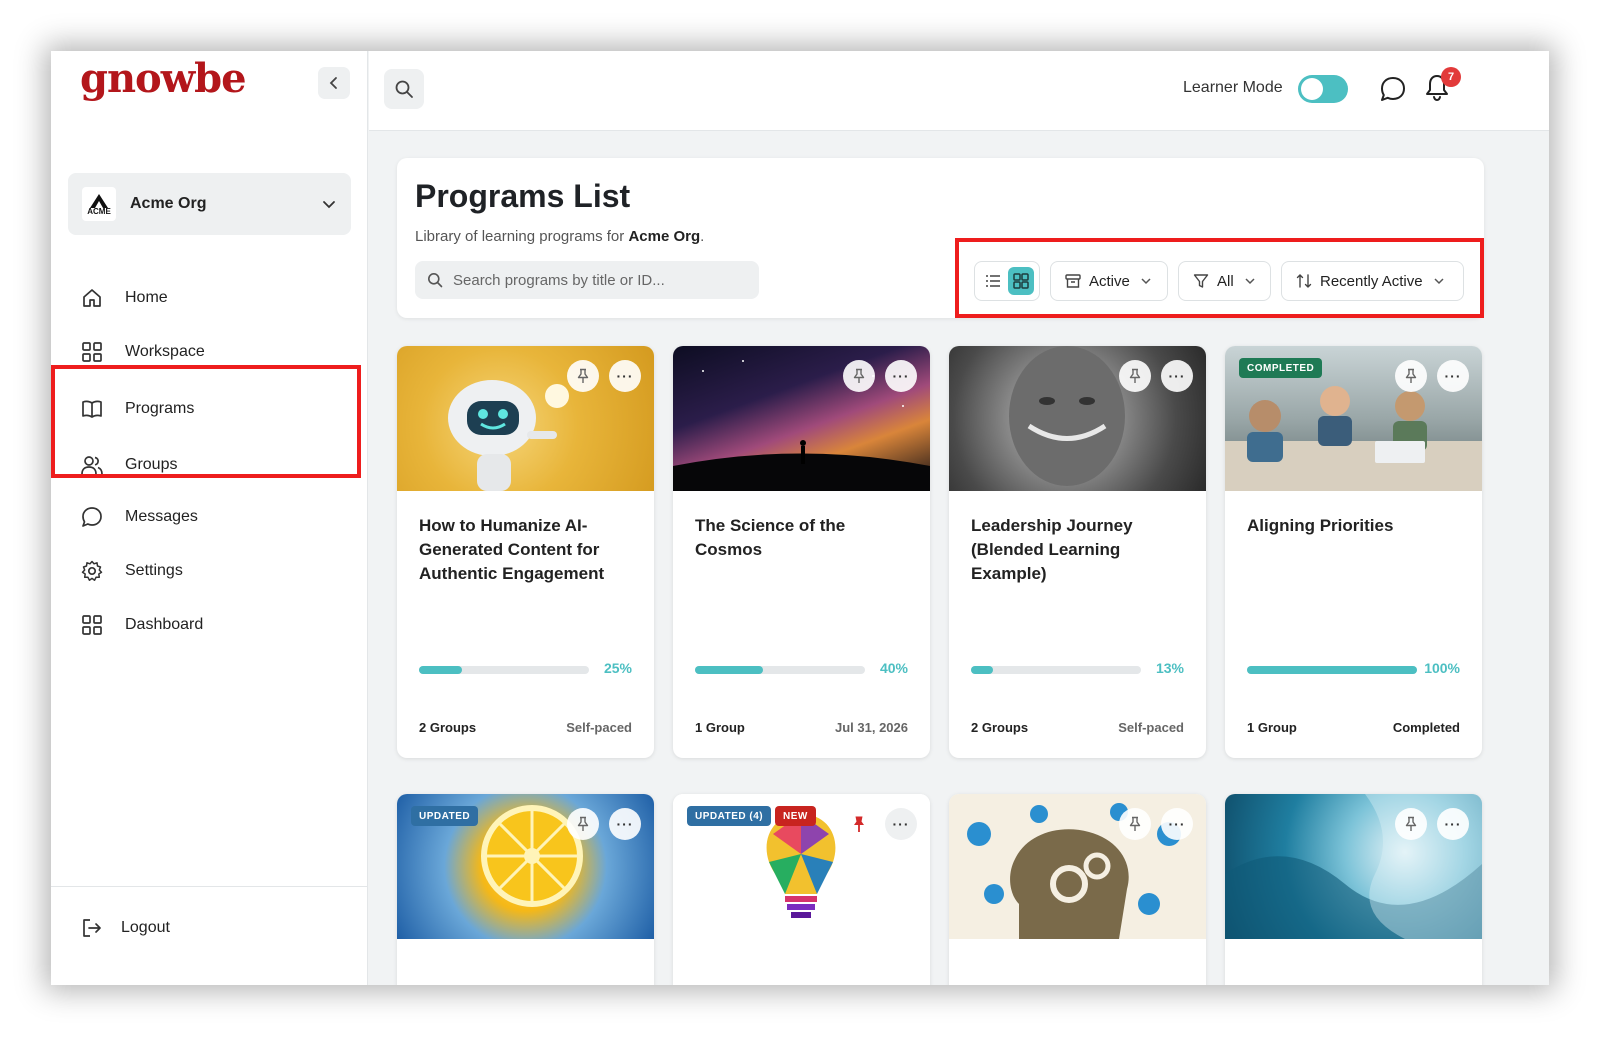 This screenshot has width=1600, height=1040. I want to click on messages-button, so click(1393, 91).